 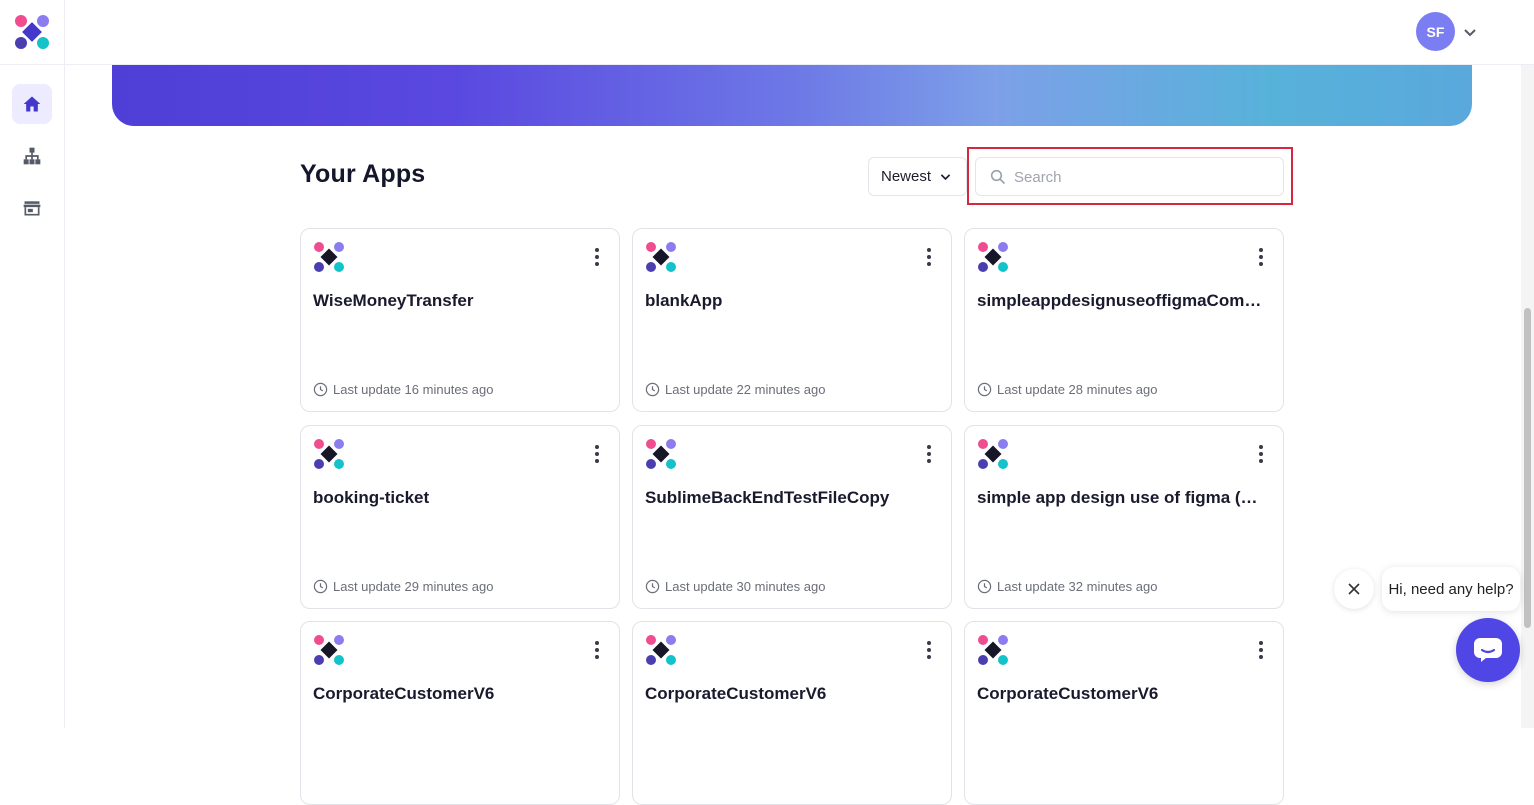 I want to click on last-update: Last update 22 minutes ago, so click(x=735, y=389).